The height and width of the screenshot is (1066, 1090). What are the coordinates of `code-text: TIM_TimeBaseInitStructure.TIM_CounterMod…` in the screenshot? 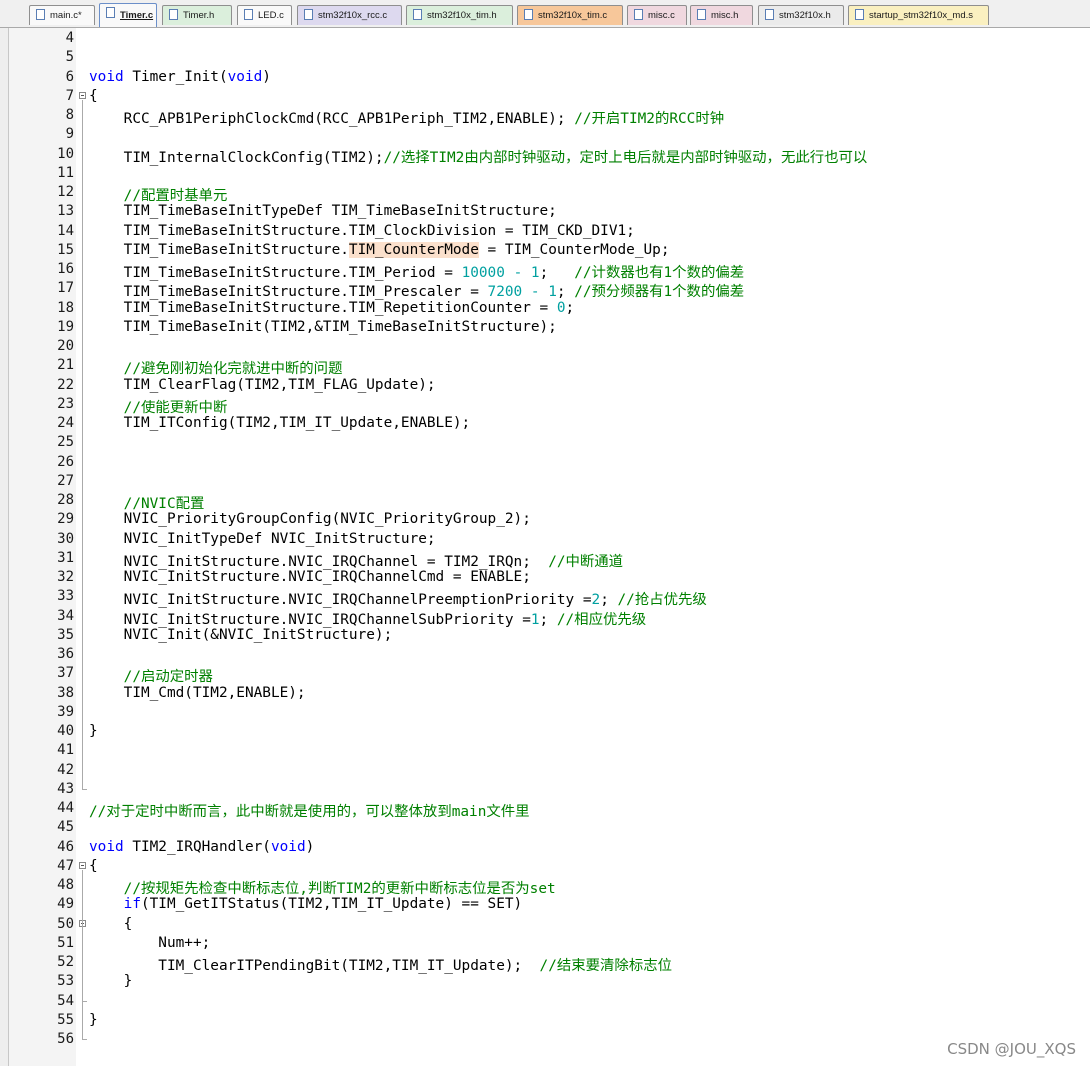 It's located at (379, 249).